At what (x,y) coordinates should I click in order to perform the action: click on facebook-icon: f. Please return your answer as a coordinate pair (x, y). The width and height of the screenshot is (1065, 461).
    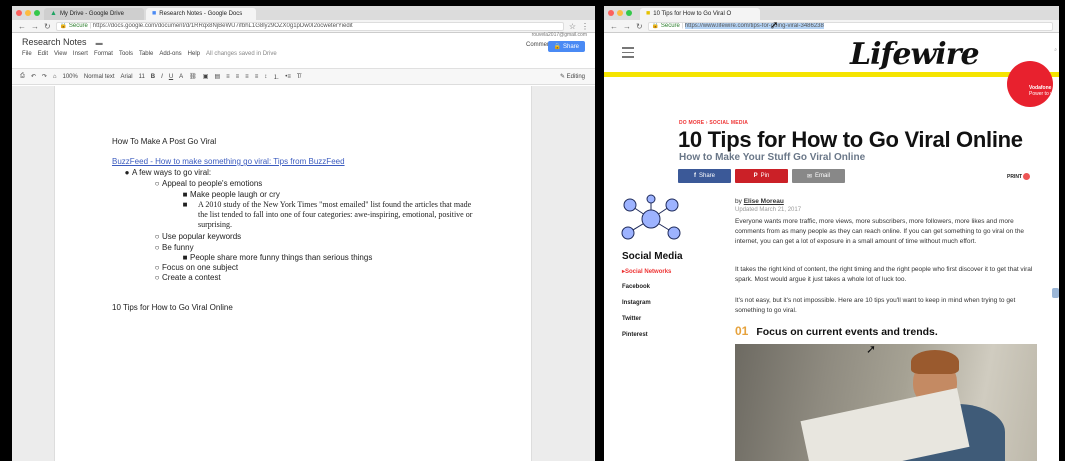
    Looking at the image, I should click on (694, 176).